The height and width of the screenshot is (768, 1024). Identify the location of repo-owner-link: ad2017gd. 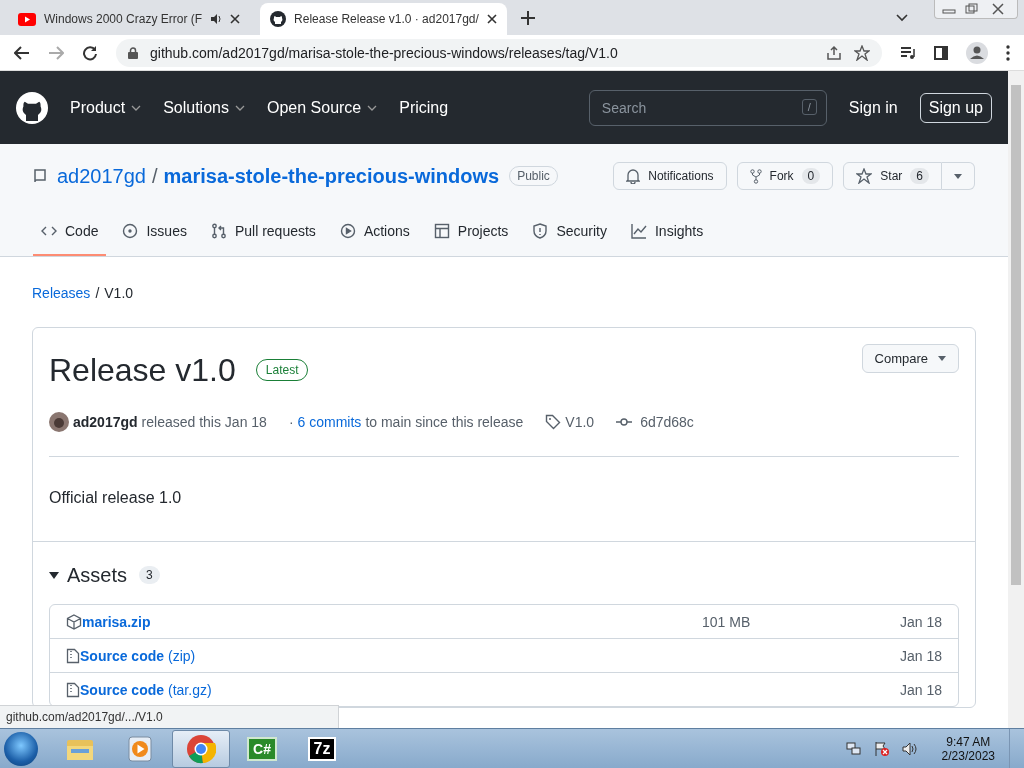
(101, 176).